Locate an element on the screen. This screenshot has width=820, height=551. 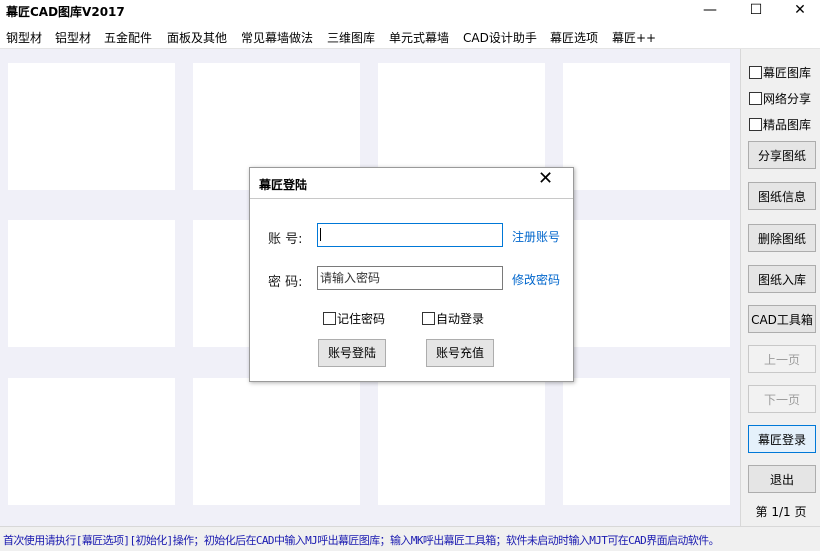
checkbox-premium-library: 精品图库 is located at coordinates (780, 124).